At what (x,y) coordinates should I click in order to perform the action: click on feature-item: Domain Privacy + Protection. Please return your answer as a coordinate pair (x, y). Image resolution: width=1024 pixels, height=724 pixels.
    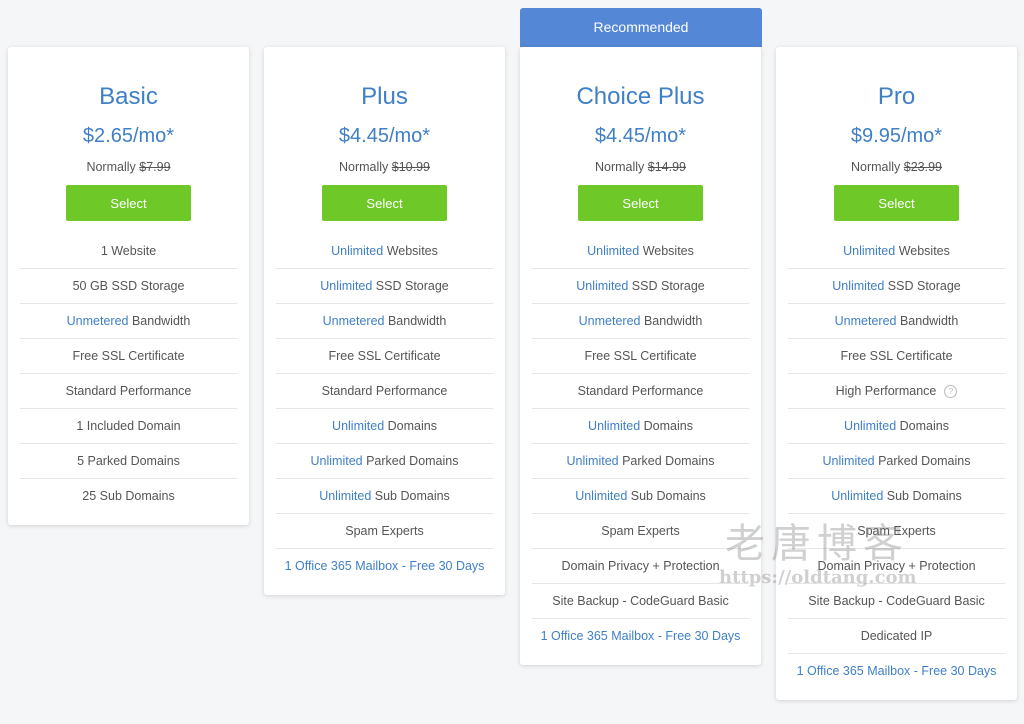
    Looking at the image, I should click on (896, 566).